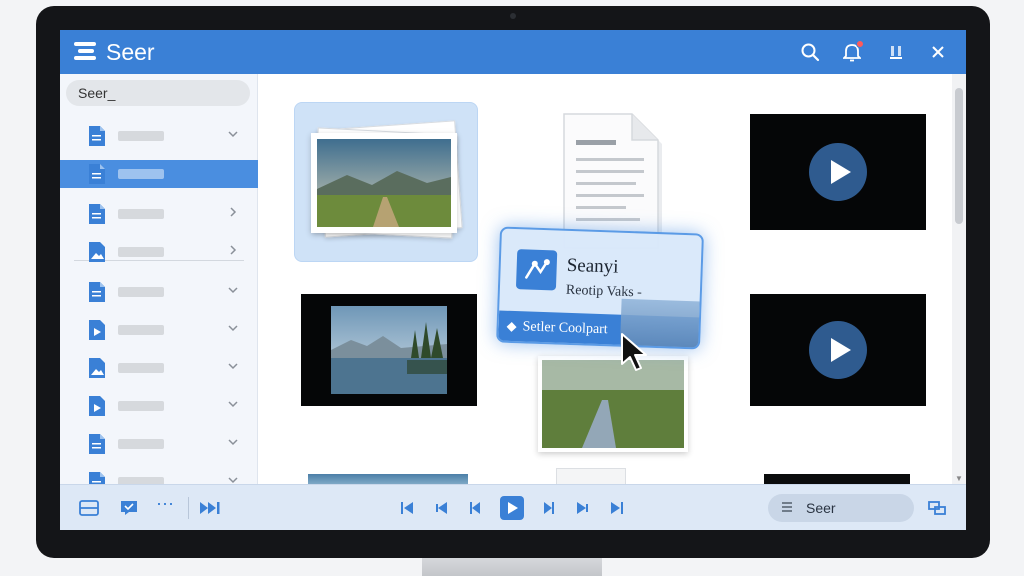 This screenshot has width=1024, height=576. I want to click on step-forward-icon, so click(549, 508).